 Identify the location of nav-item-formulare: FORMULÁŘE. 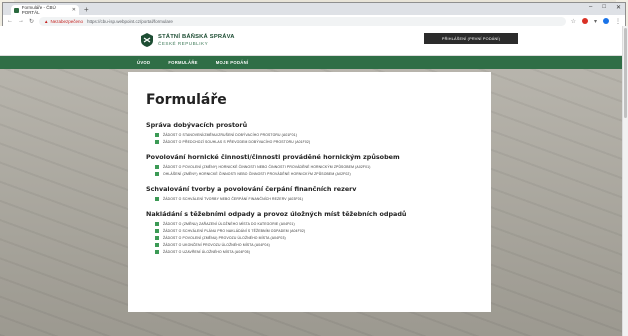
(182, 62).